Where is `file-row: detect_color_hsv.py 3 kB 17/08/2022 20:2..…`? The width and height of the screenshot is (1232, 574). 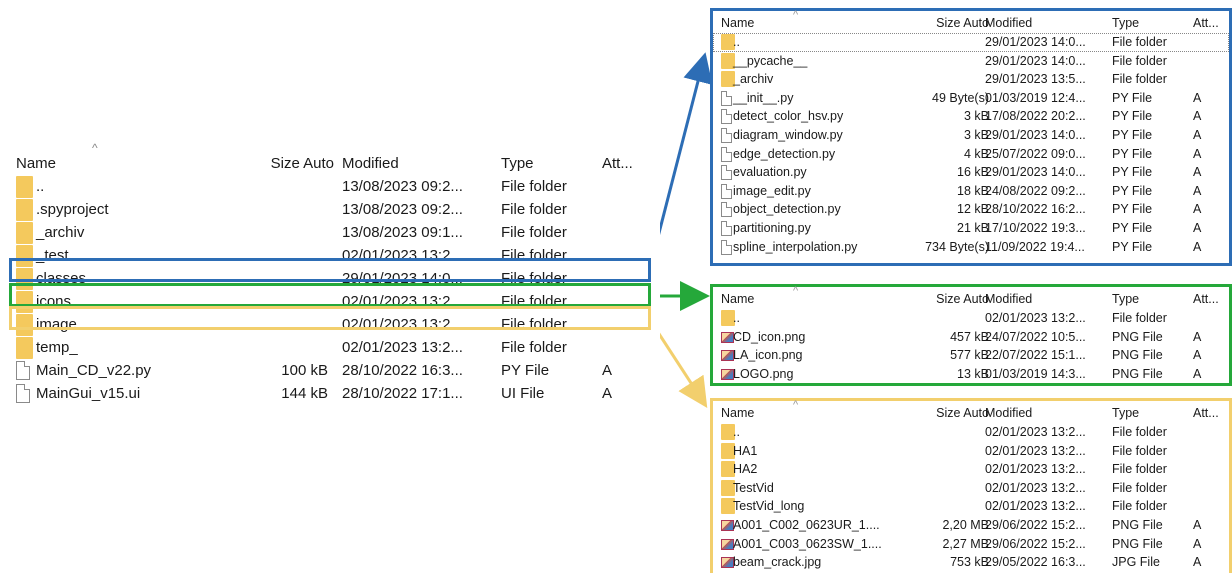
file-row: detect_color_hsv.py 3 kB 17/08/2022 20:2..… is located at coordinates (971, 116).